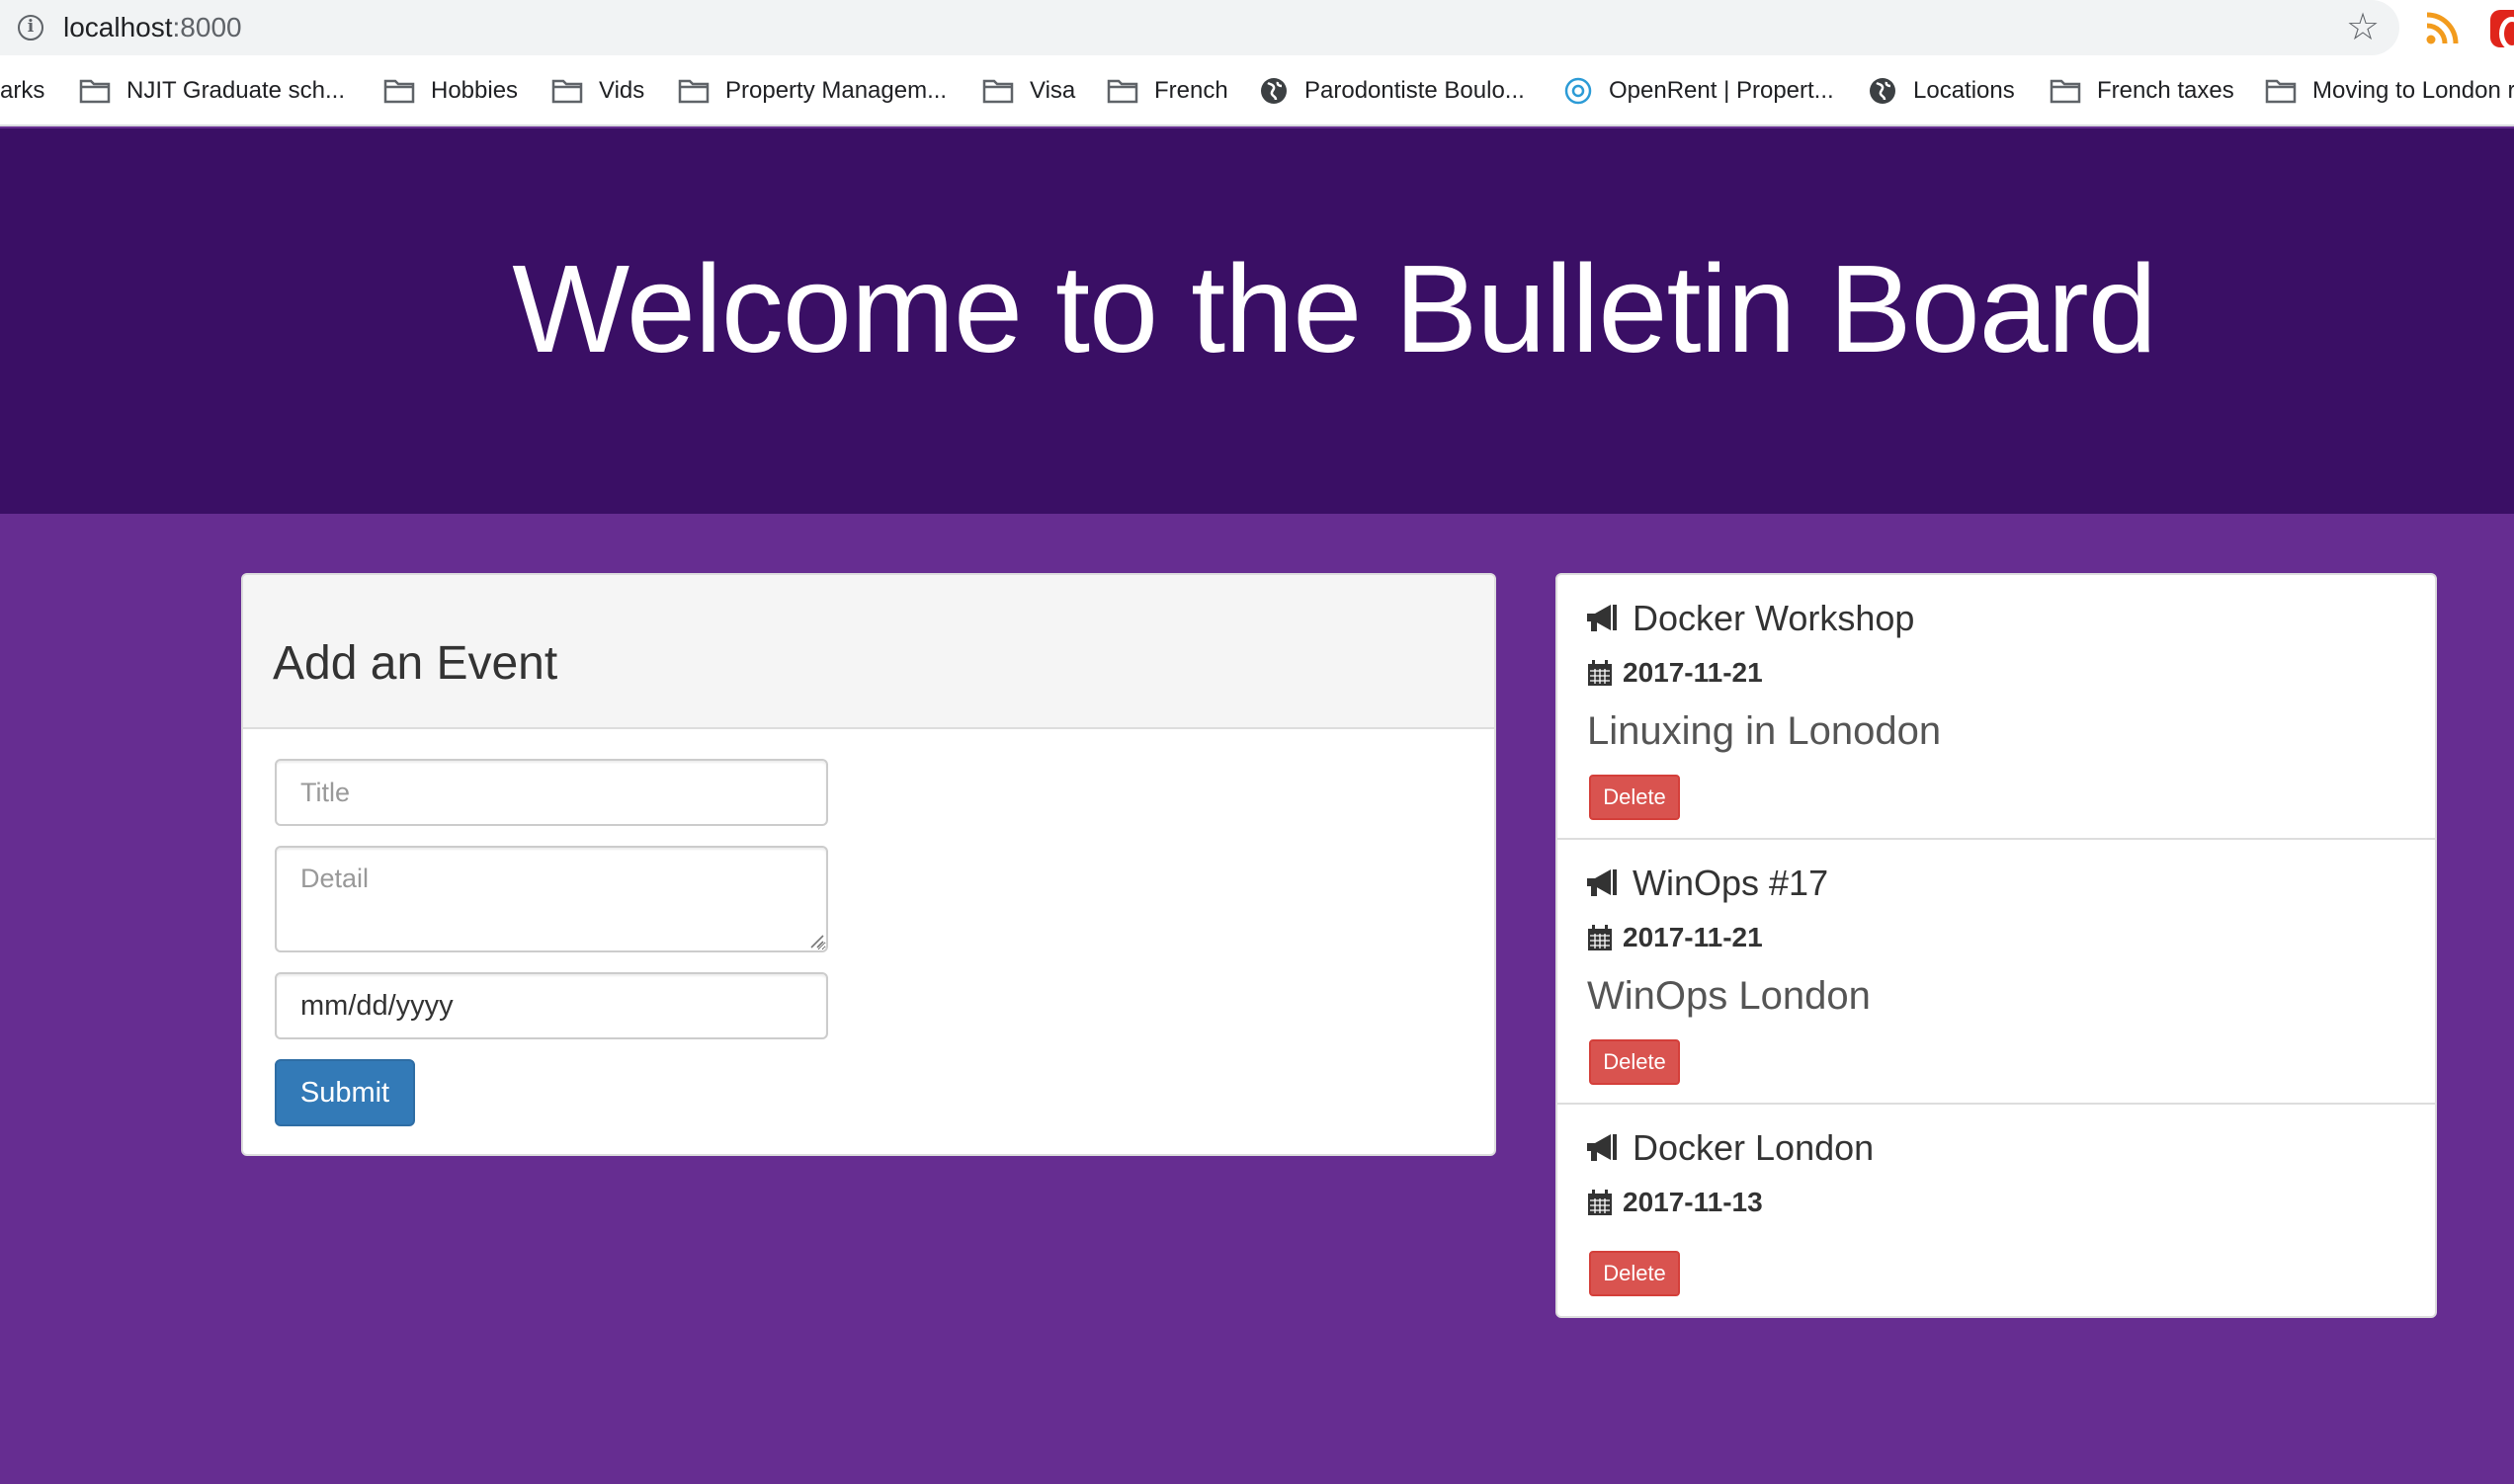 The width and height of the screenshot is (2514, 1484). I want to click on event-title-text: Docker London, so click(1754, 1147).